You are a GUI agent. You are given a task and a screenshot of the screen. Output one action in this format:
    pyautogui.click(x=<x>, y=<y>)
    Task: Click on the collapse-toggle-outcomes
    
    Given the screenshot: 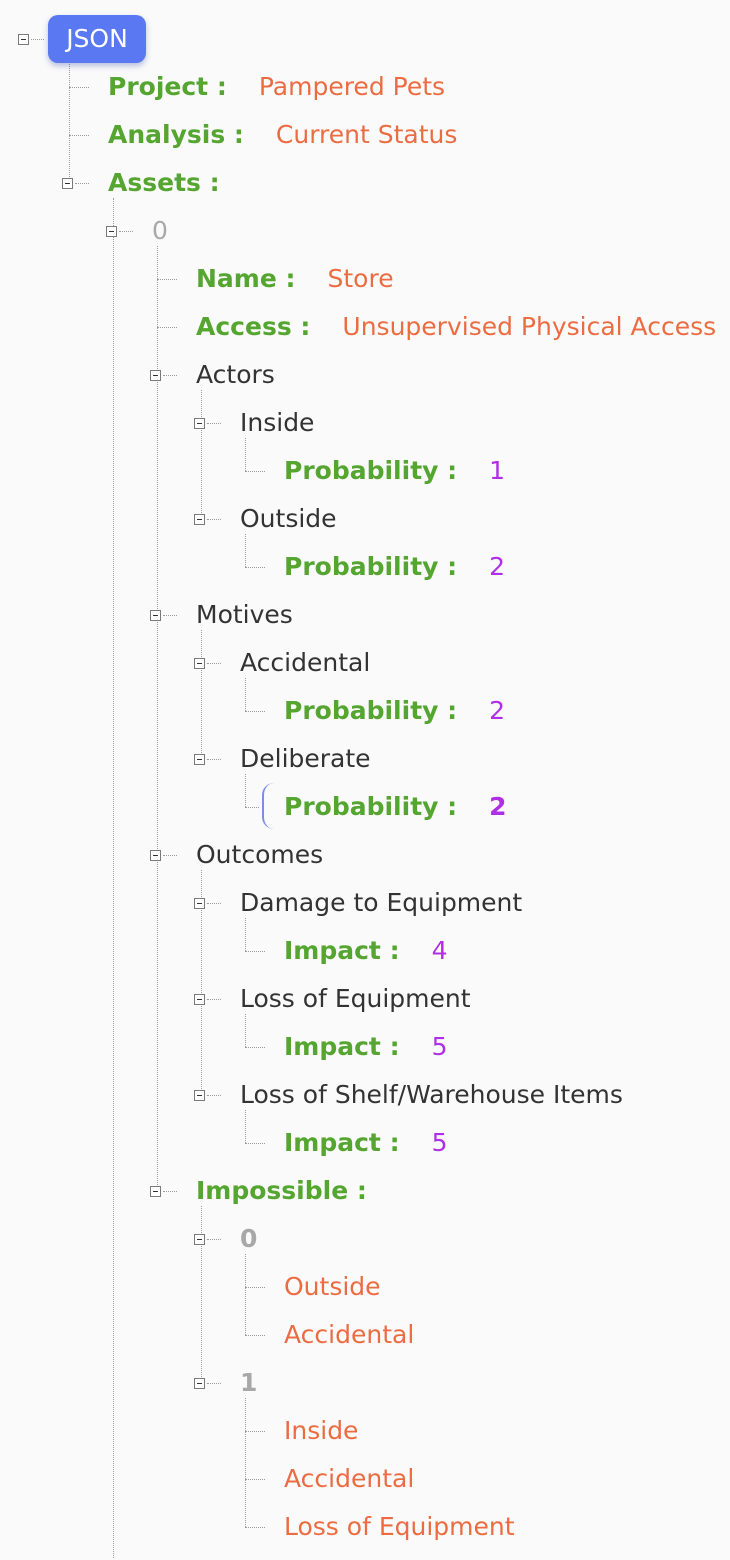 What is the action you would take?
    pyautogui.click(x=155, y=855)
    